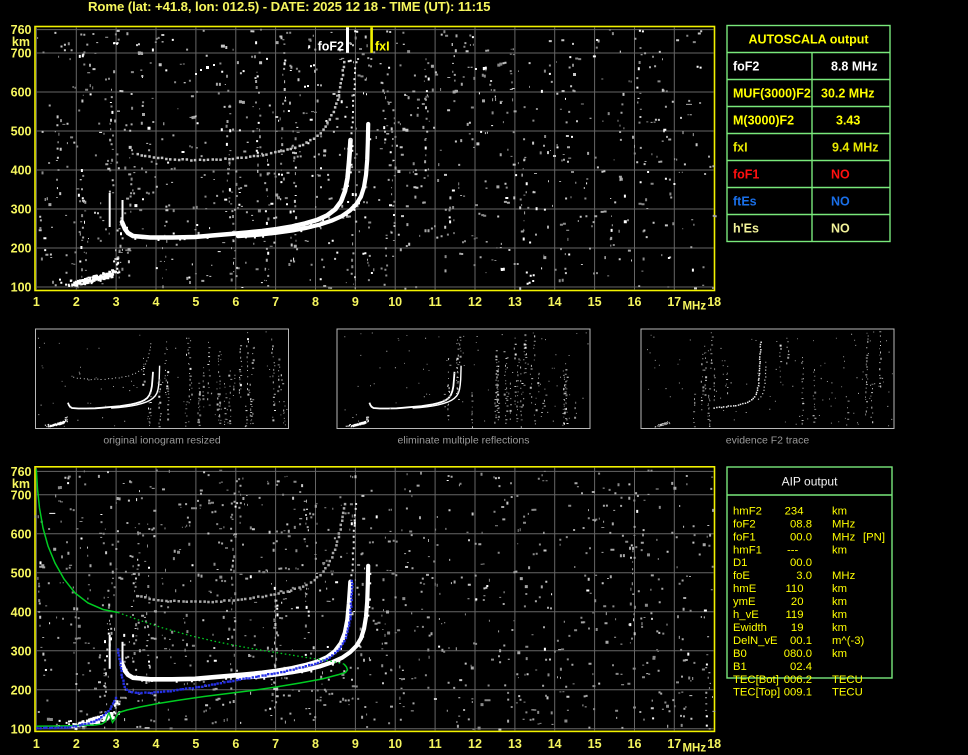 The width and height of the screenshot is (968, 755). I want to click on svg-text: evidence F2 trace, so click(768, 441).